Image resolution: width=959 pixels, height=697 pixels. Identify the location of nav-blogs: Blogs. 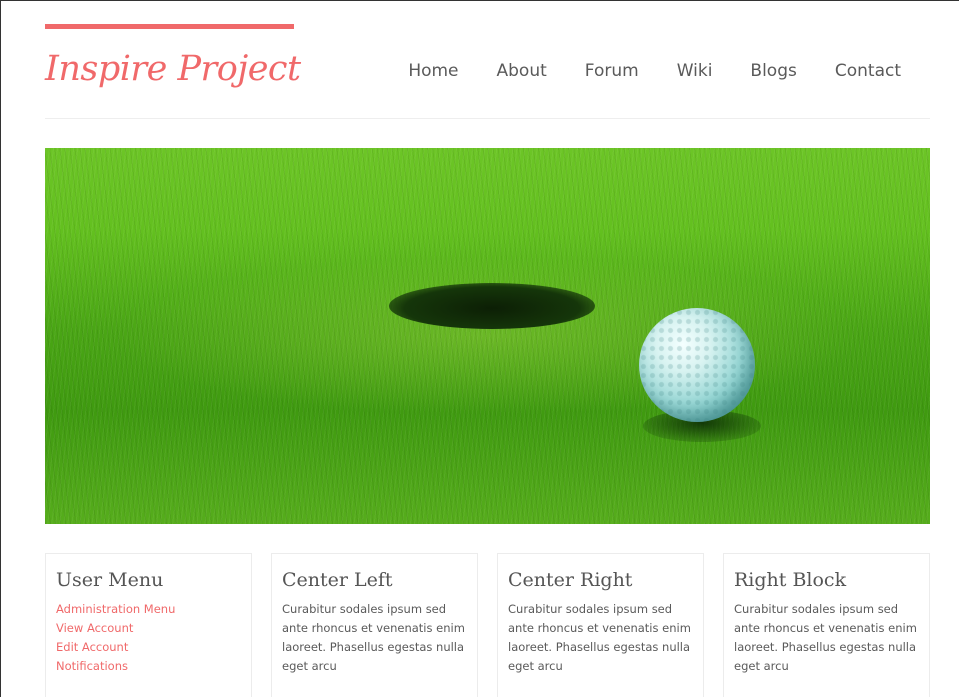
(773, 71).